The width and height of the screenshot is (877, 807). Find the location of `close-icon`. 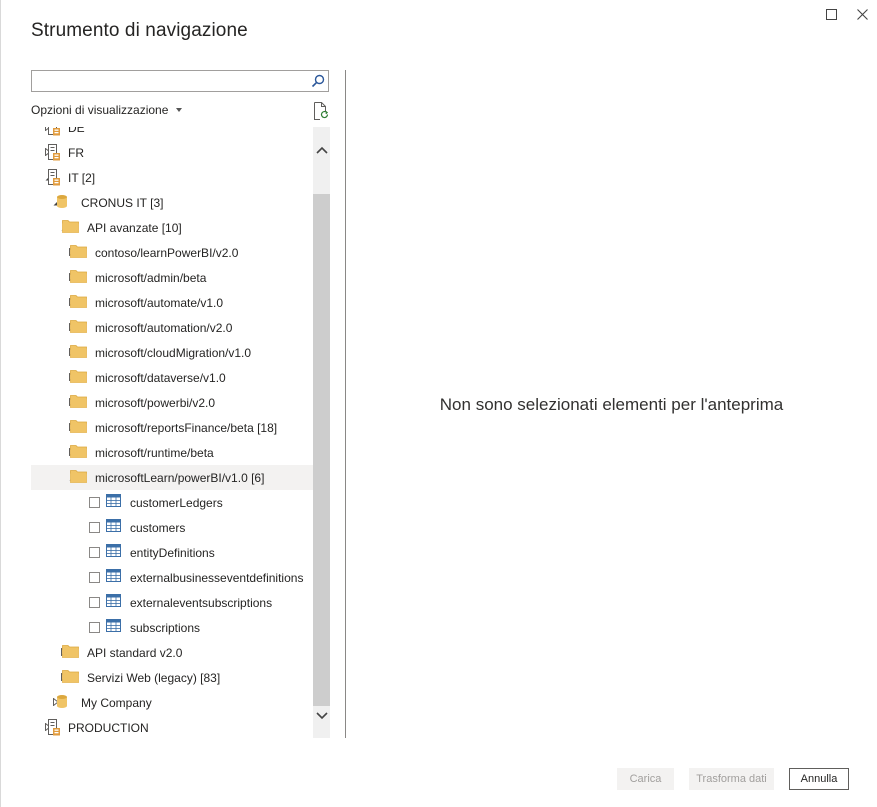

close-icon is located at coordinates (862, 14).